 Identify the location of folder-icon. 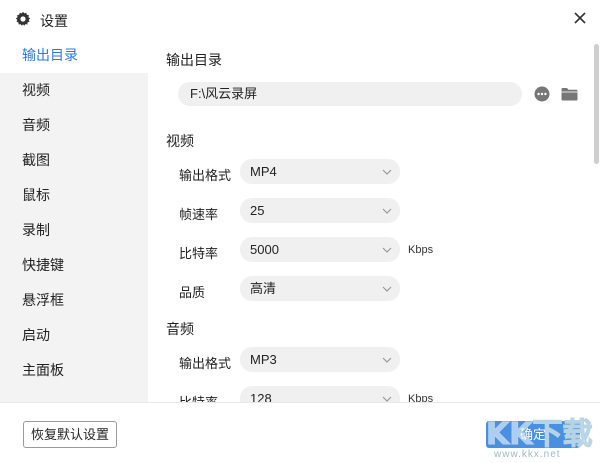
(569, 94).